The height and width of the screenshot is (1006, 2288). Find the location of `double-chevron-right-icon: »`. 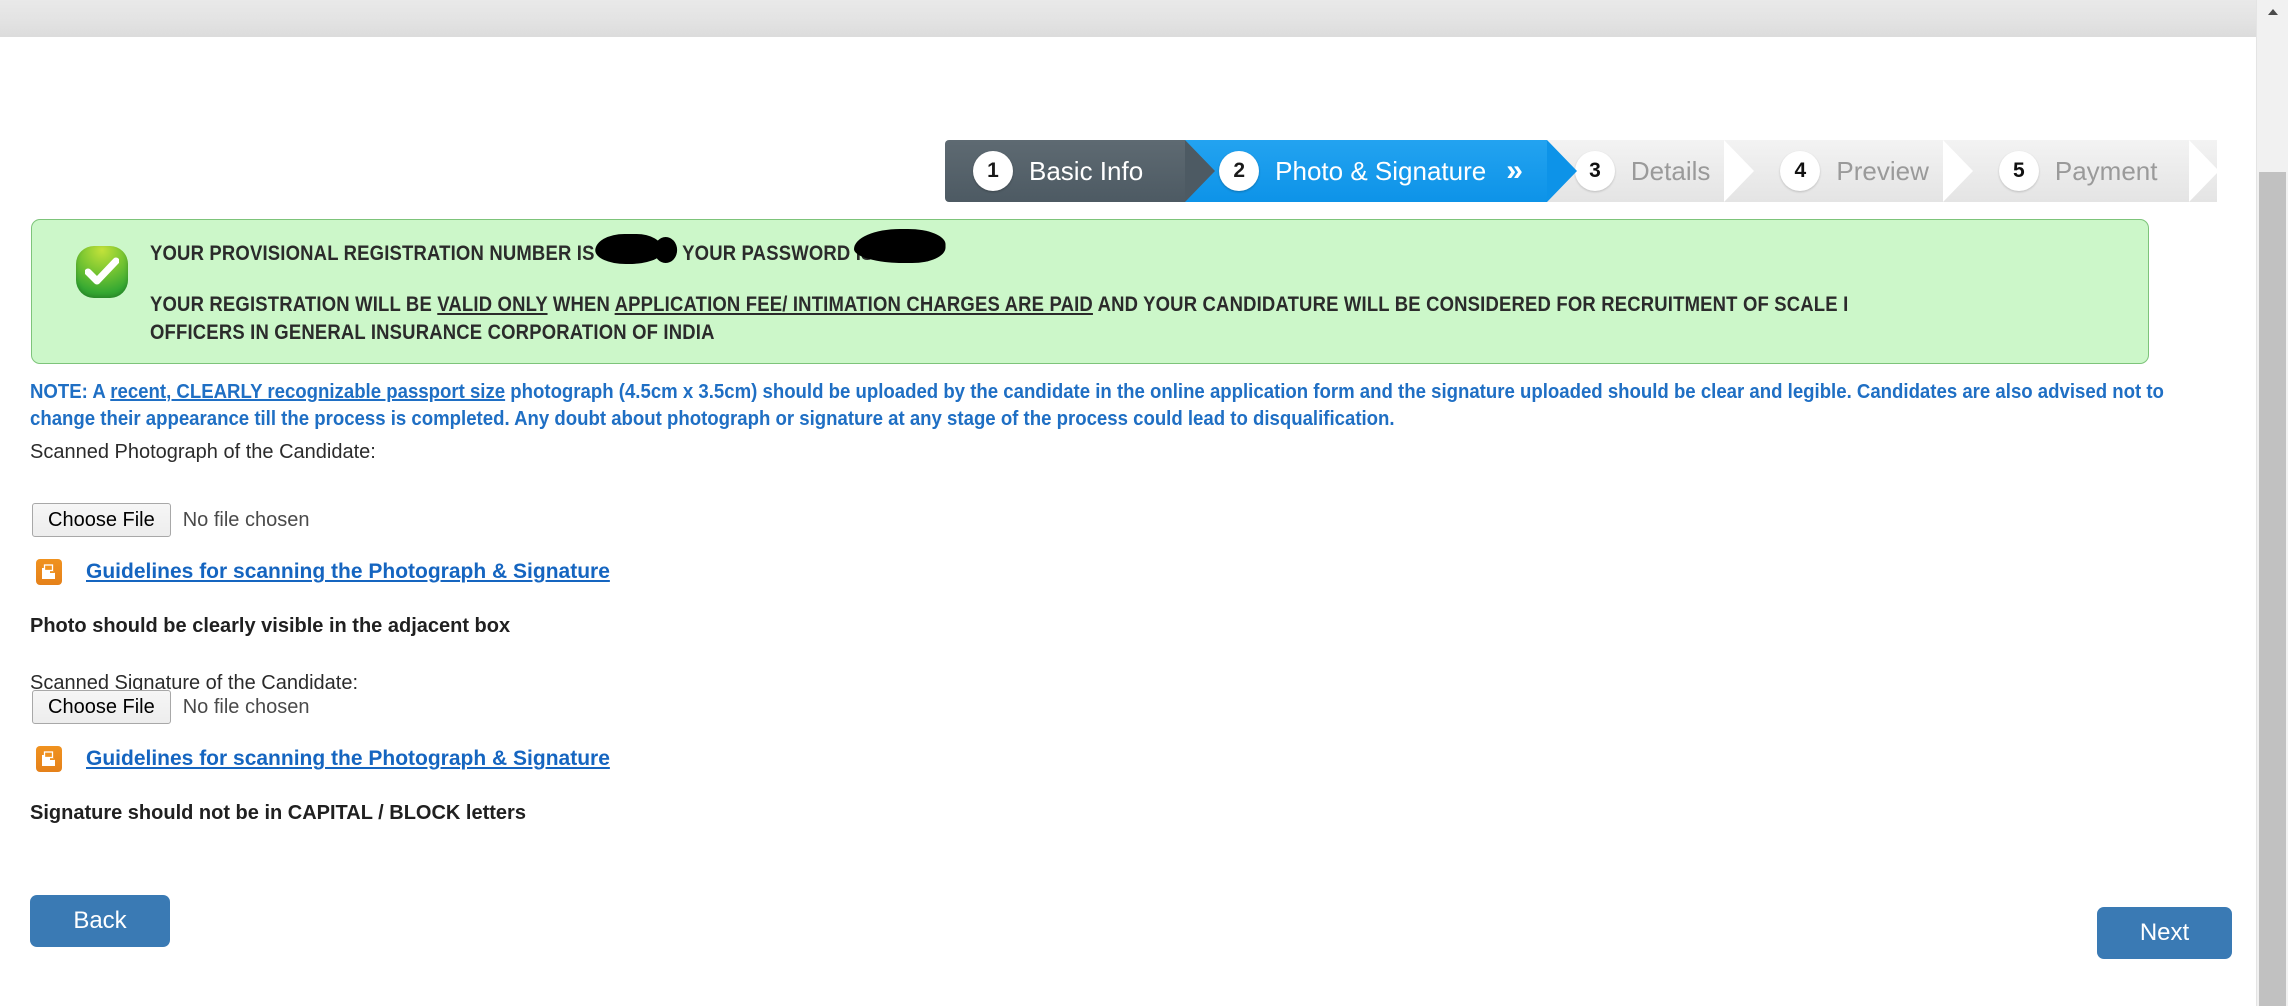

double-chevron-right-icon: » is located at coordinates (1514, 170).